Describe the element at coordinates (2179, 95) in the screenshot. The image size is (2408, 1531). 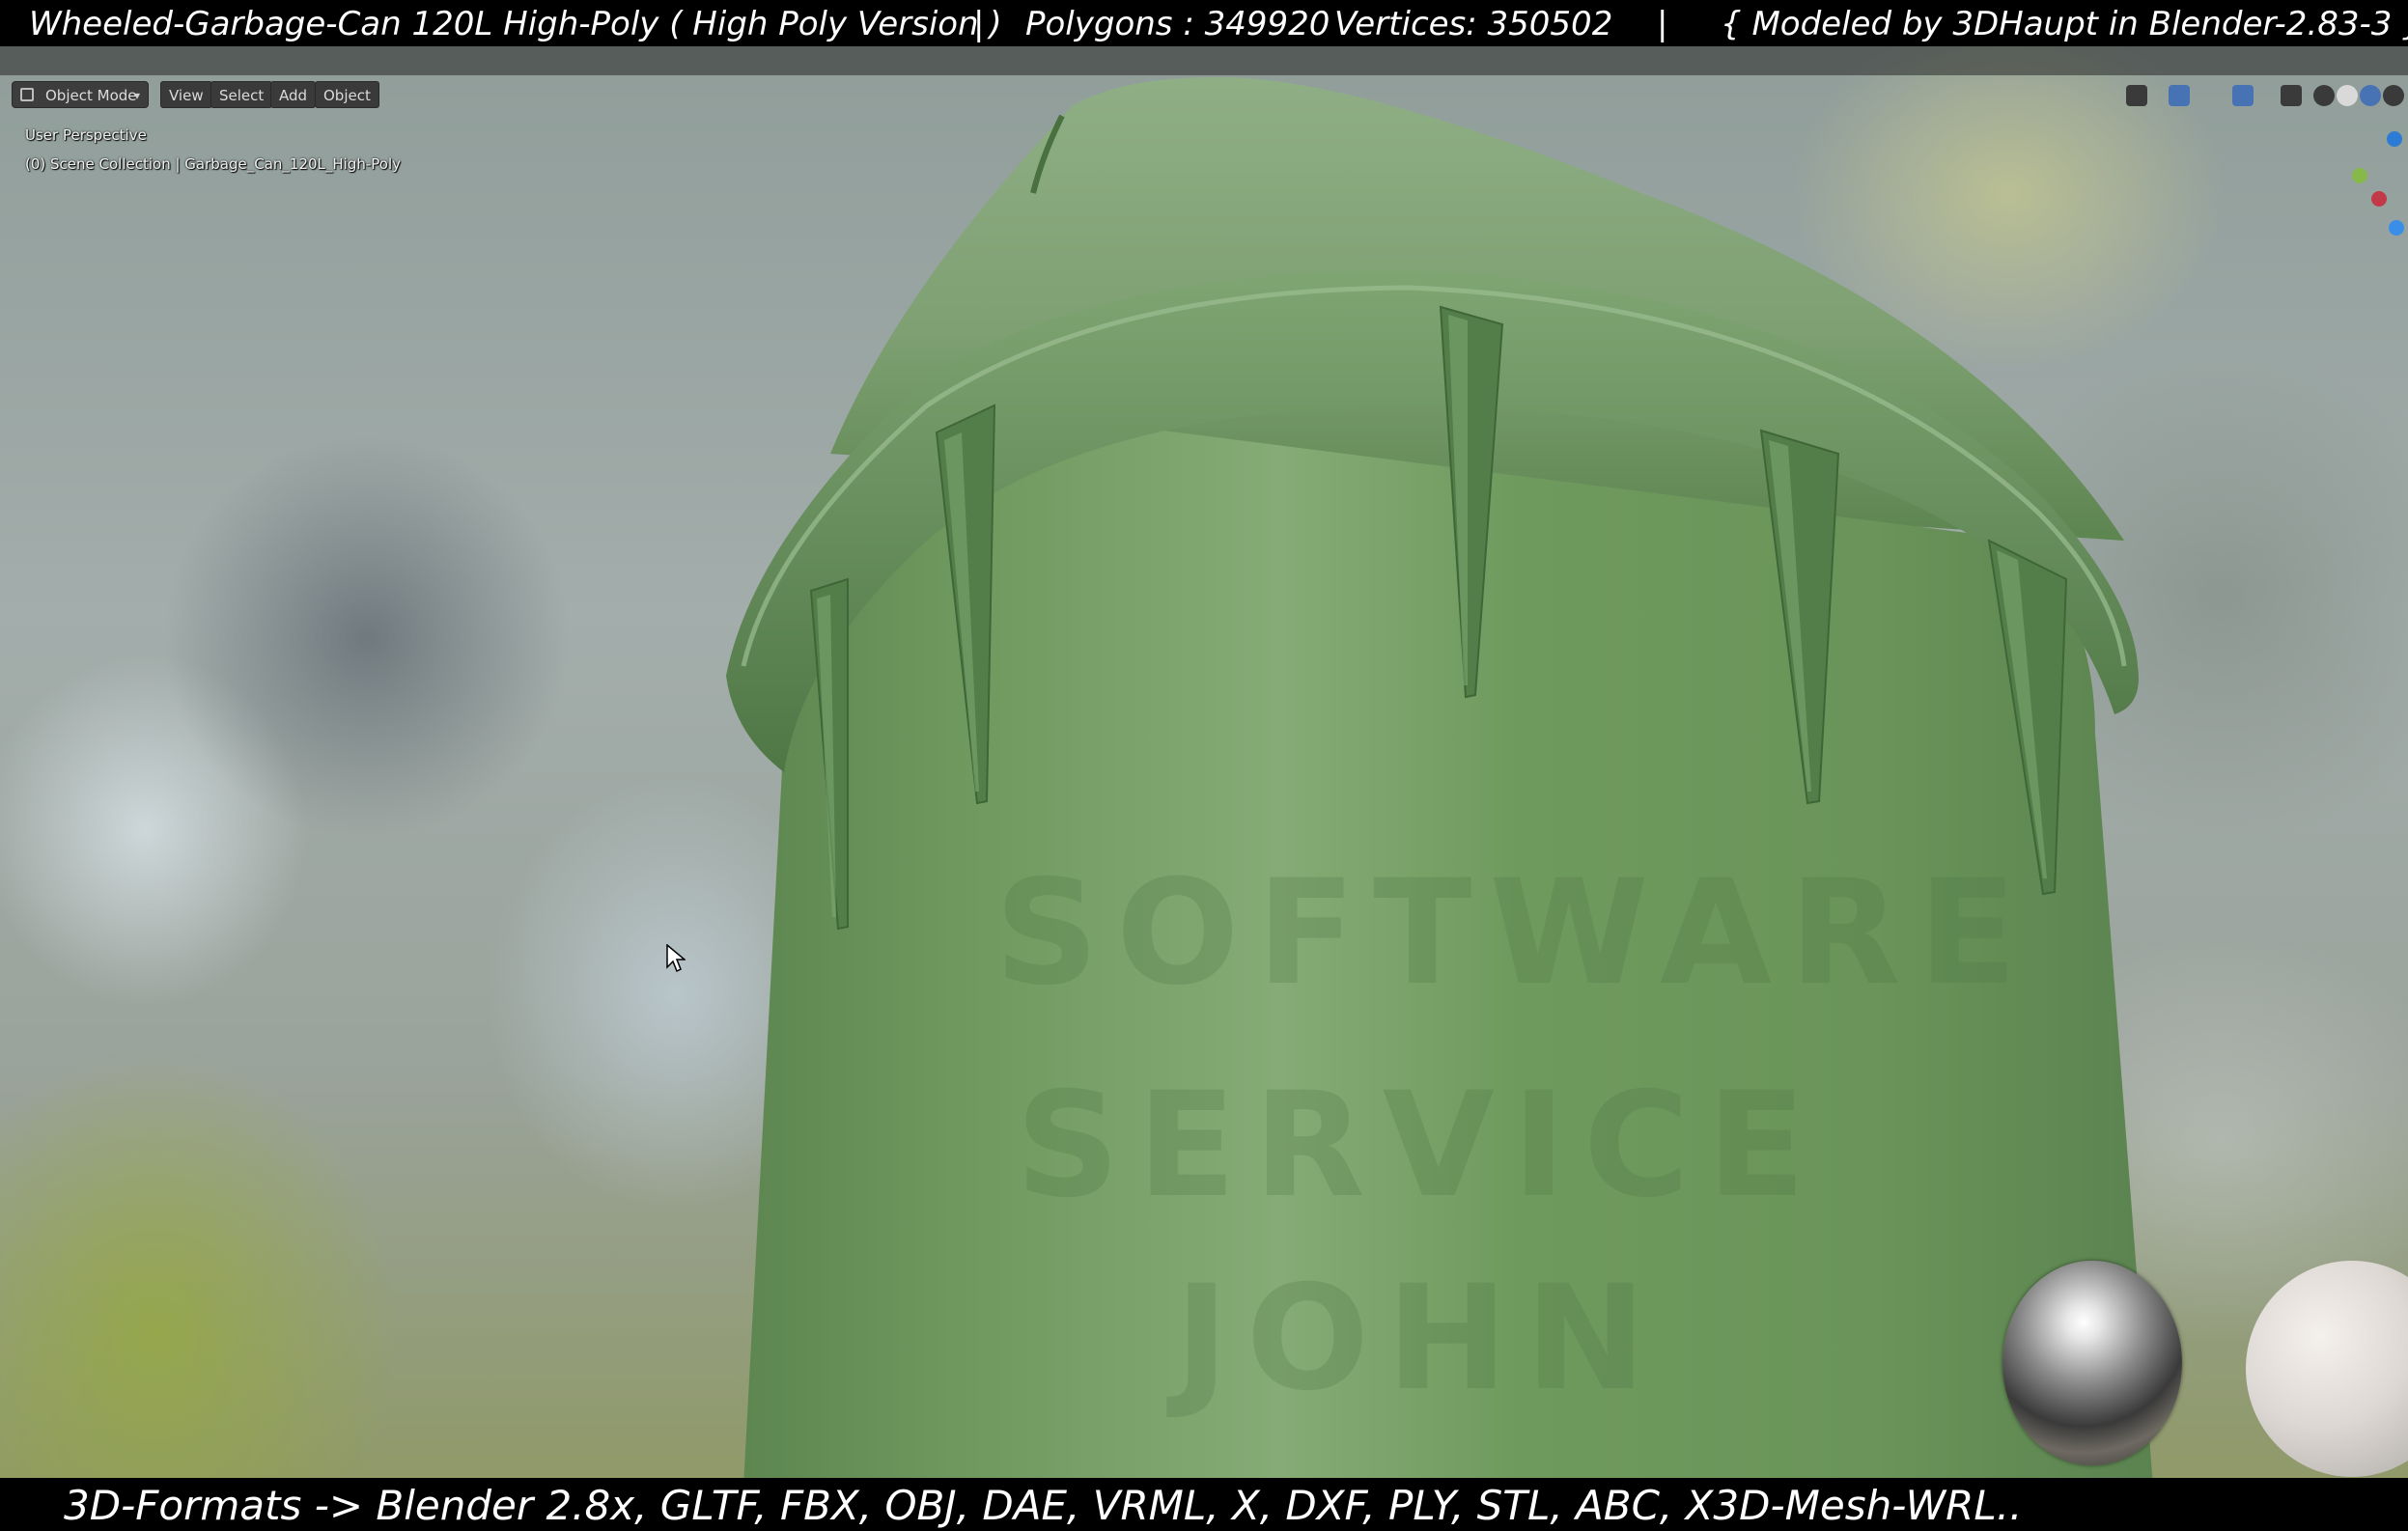
I see `gizmo-toggle-icon` at that location.